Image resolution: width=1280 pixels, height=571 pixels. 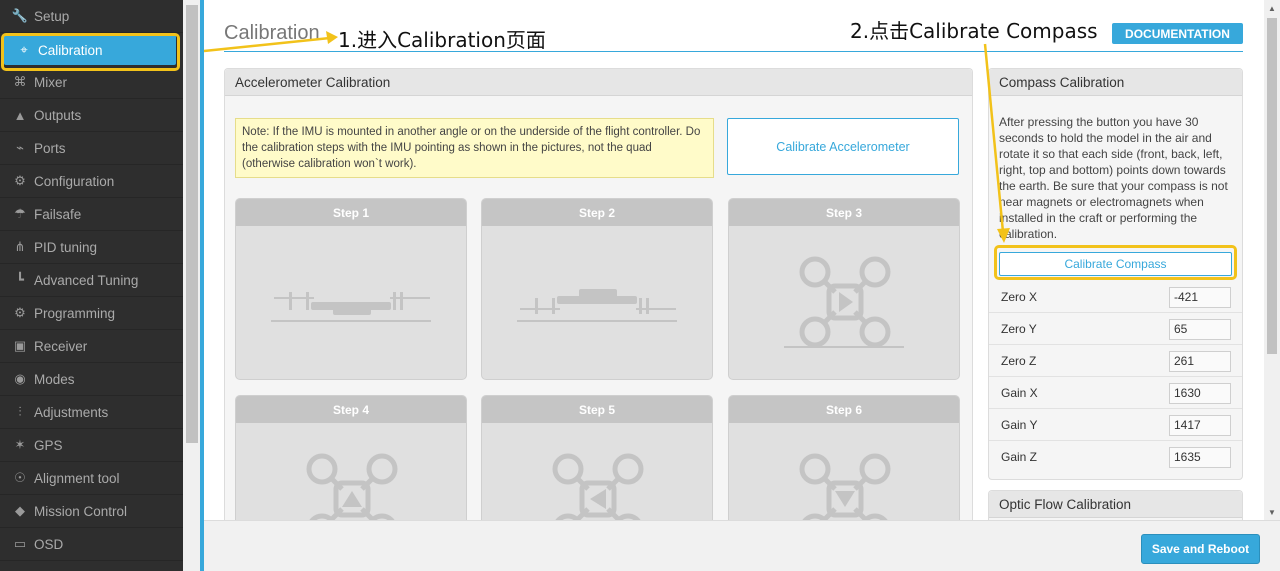 I want to click on arrow-line-step2, so click(x=994, y=138).